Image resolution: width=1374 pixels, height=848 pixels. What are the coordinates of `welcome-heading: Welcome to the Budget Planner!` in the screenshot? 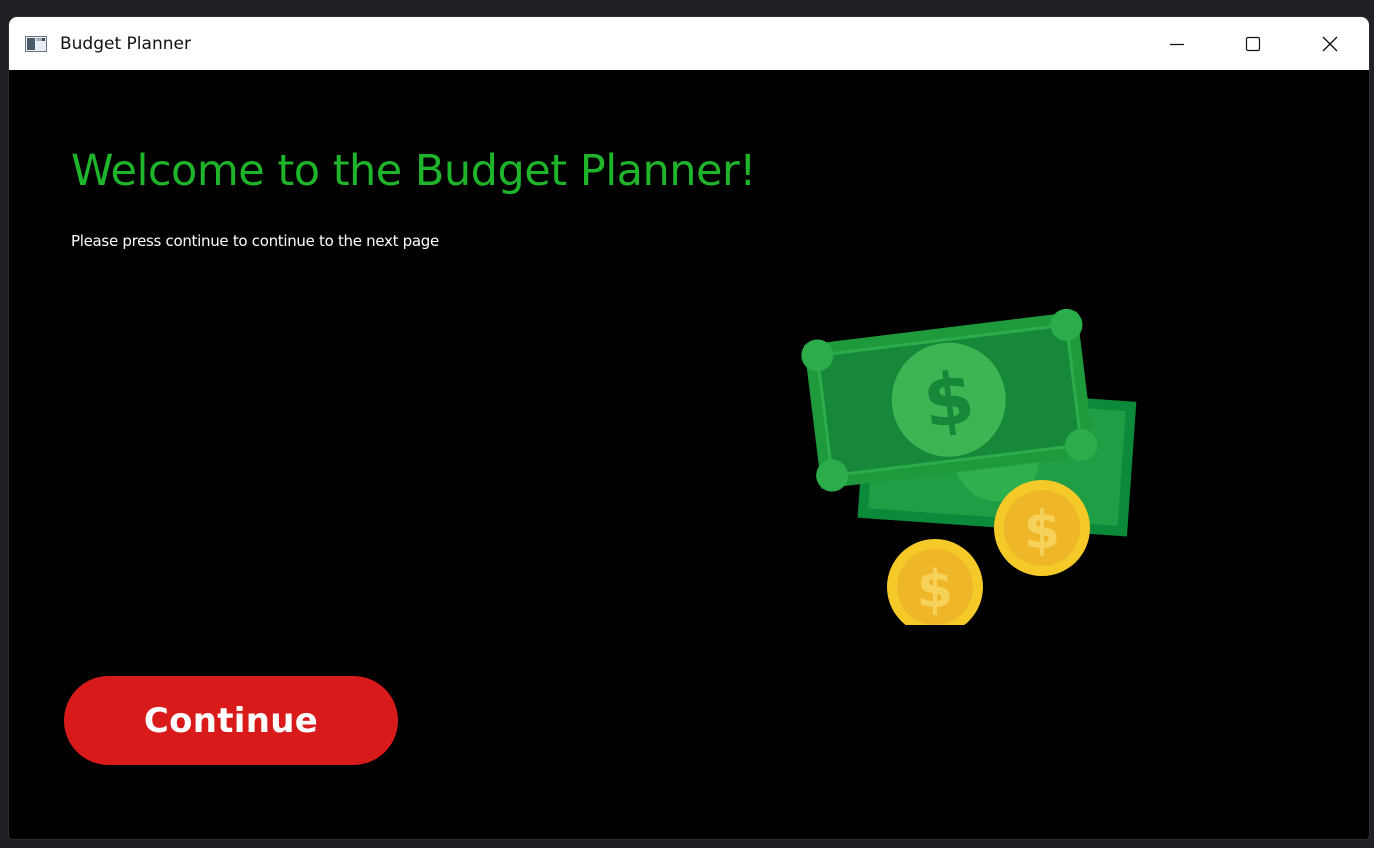 It's located at (413, 171).